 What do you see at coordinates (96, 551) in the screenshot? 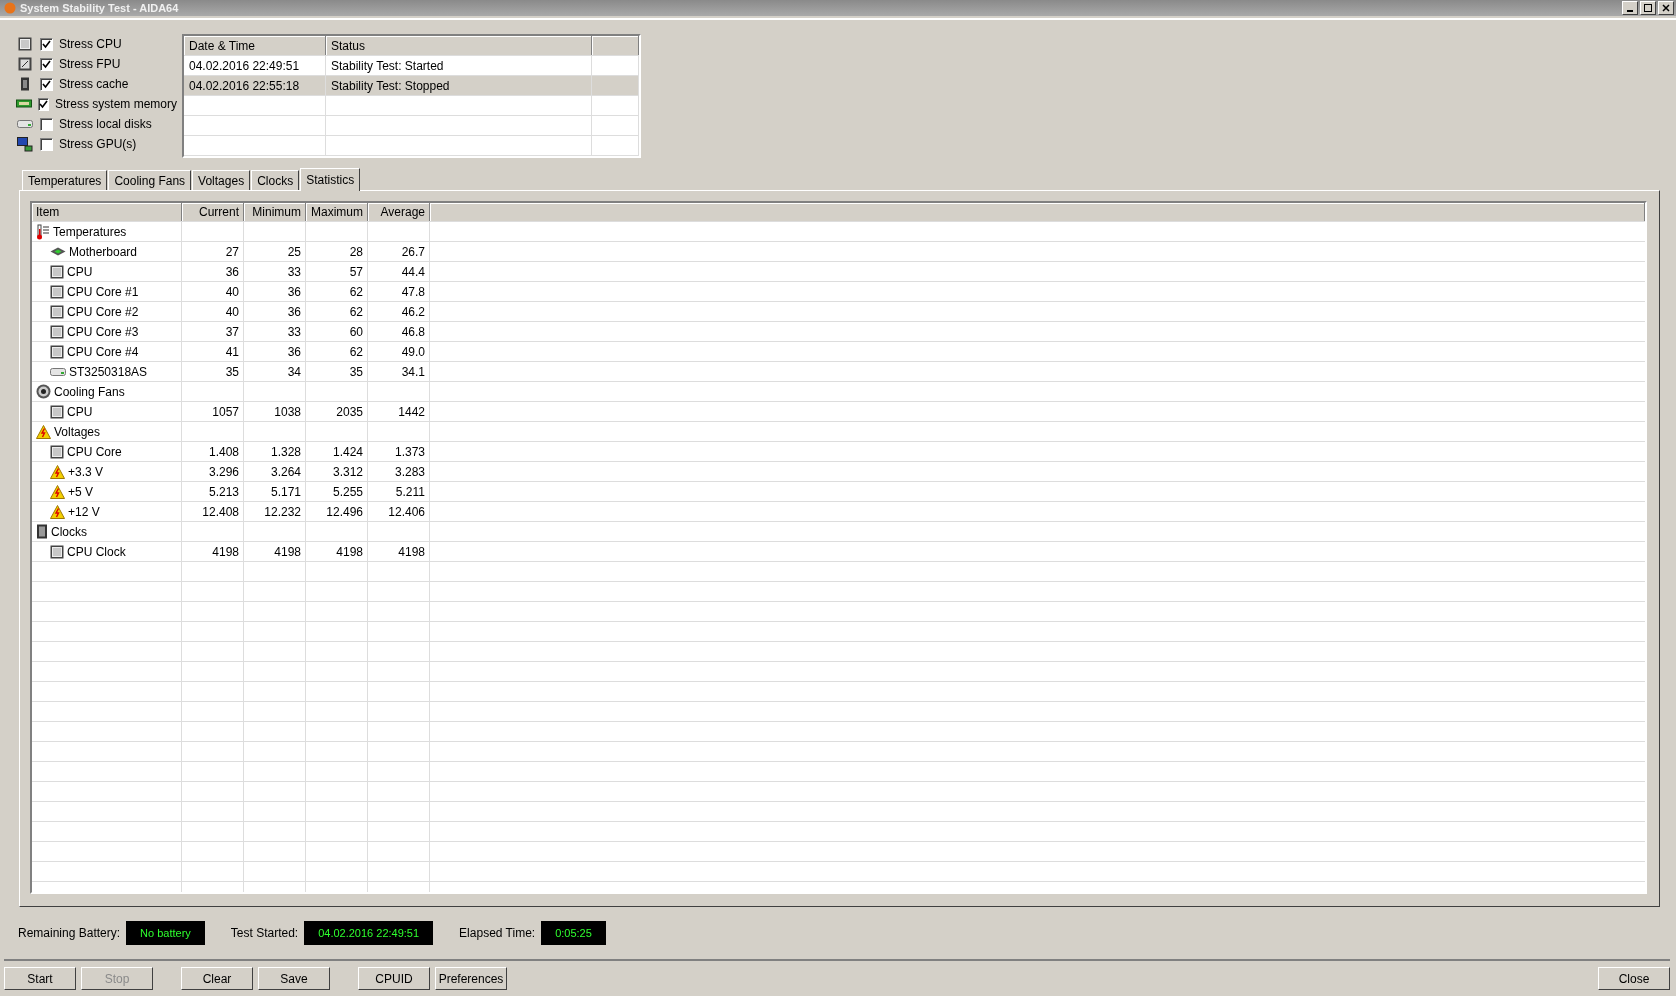
I see `tree-item: CPU Clock` at bounding box center [96, 551].